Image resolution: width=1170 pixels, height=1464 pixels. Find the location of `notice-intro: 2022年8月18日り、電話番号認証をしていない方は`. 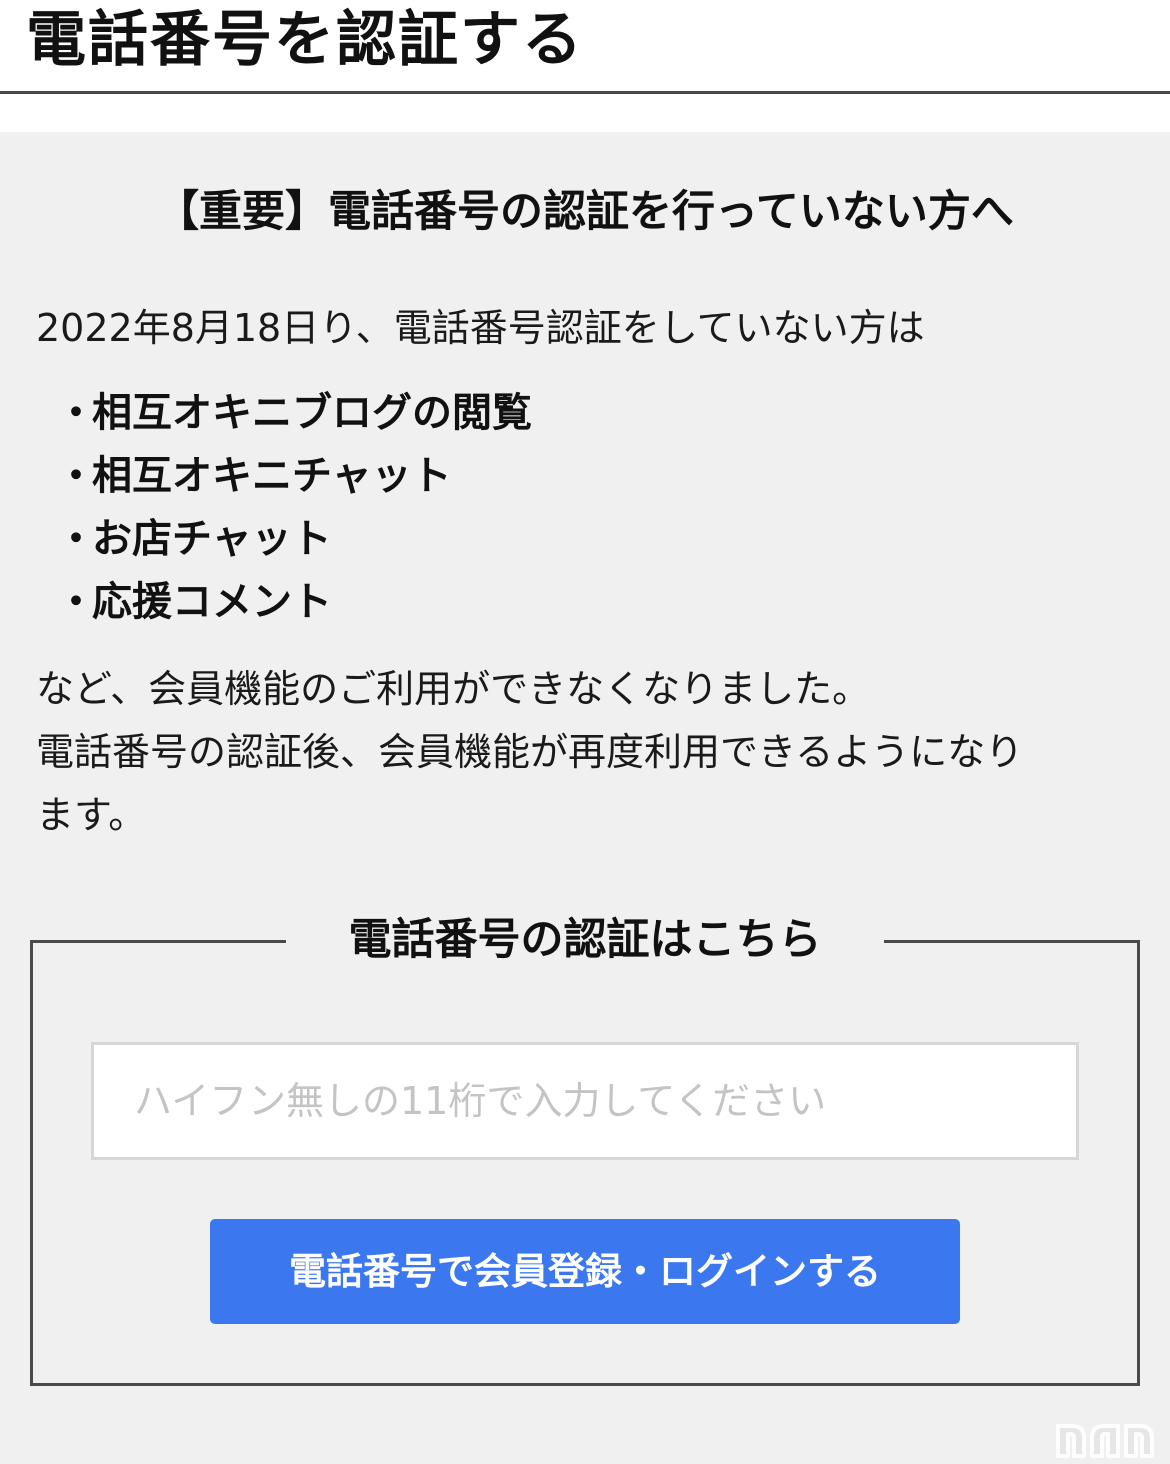

notice-intro: 2022年8月18日り、電話番号認証をしていない方は is located at coordinates (480, 328).